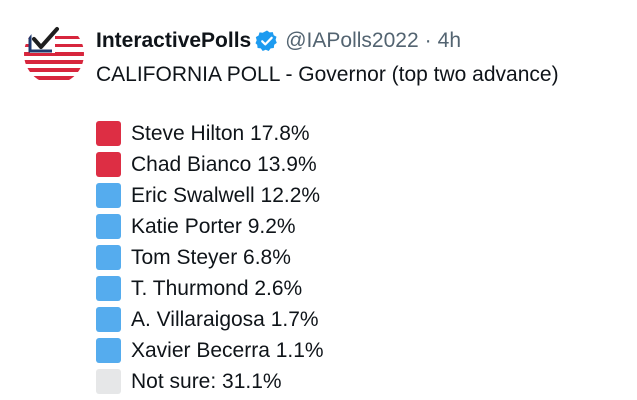 The image size is (637, 400). I want to click on poll-item-text: Tom Steyer 6.8%, so click(211, 257).